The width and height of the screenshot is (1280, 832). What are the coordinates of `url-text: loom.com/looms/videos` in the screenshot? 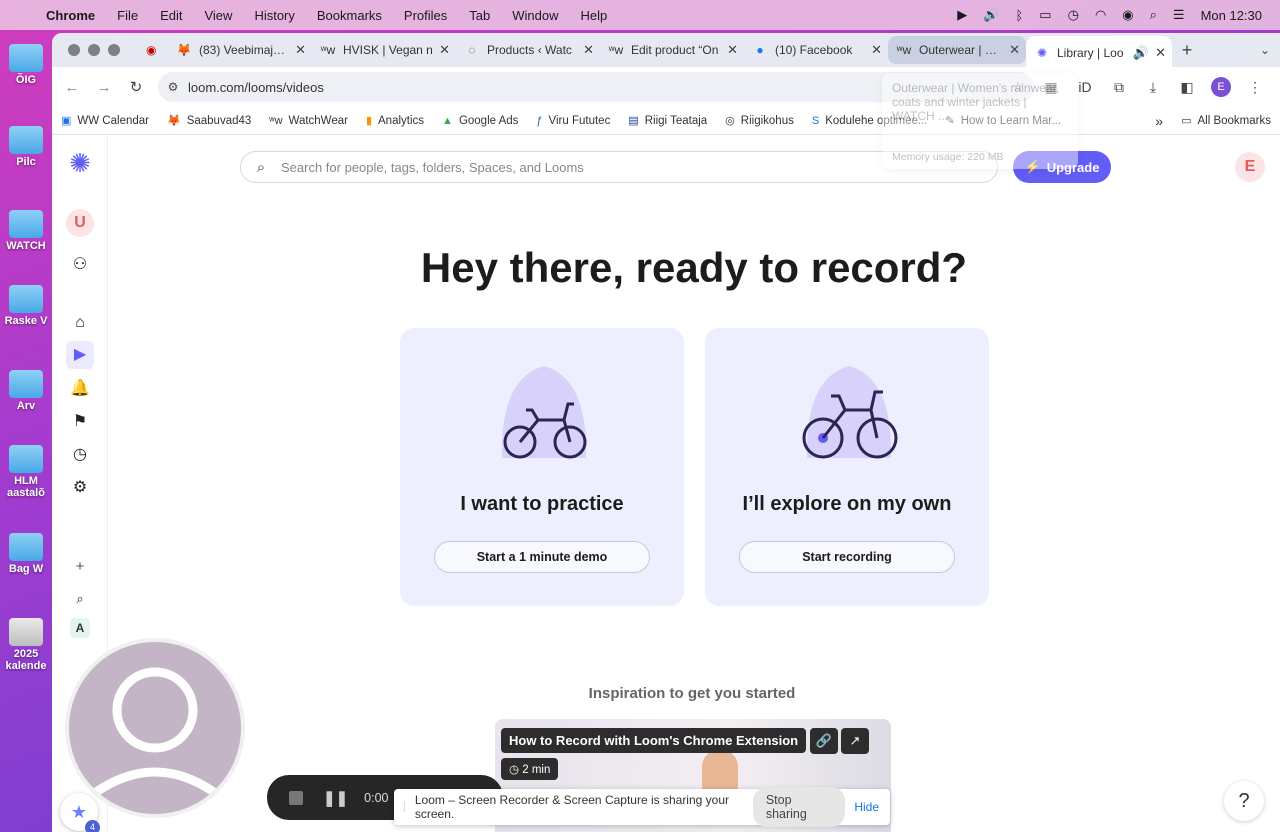 It's located at (256, 87).